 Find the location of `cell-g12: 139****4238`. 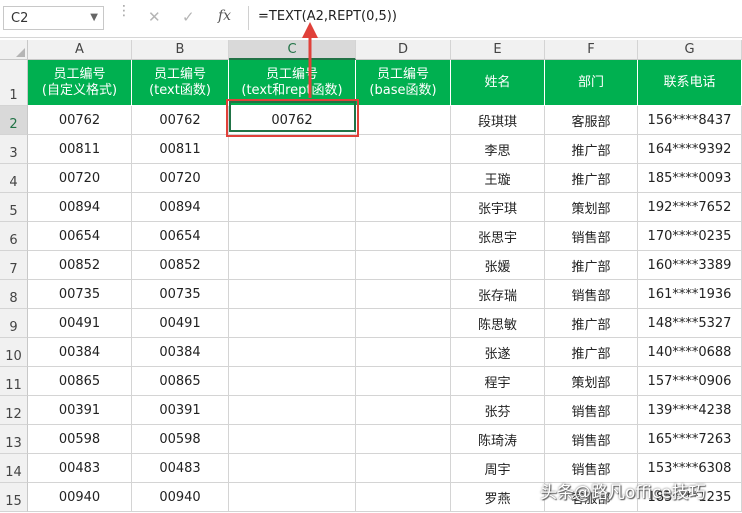

cell-g12: 139****4238 is located at coordinates (690, 410).